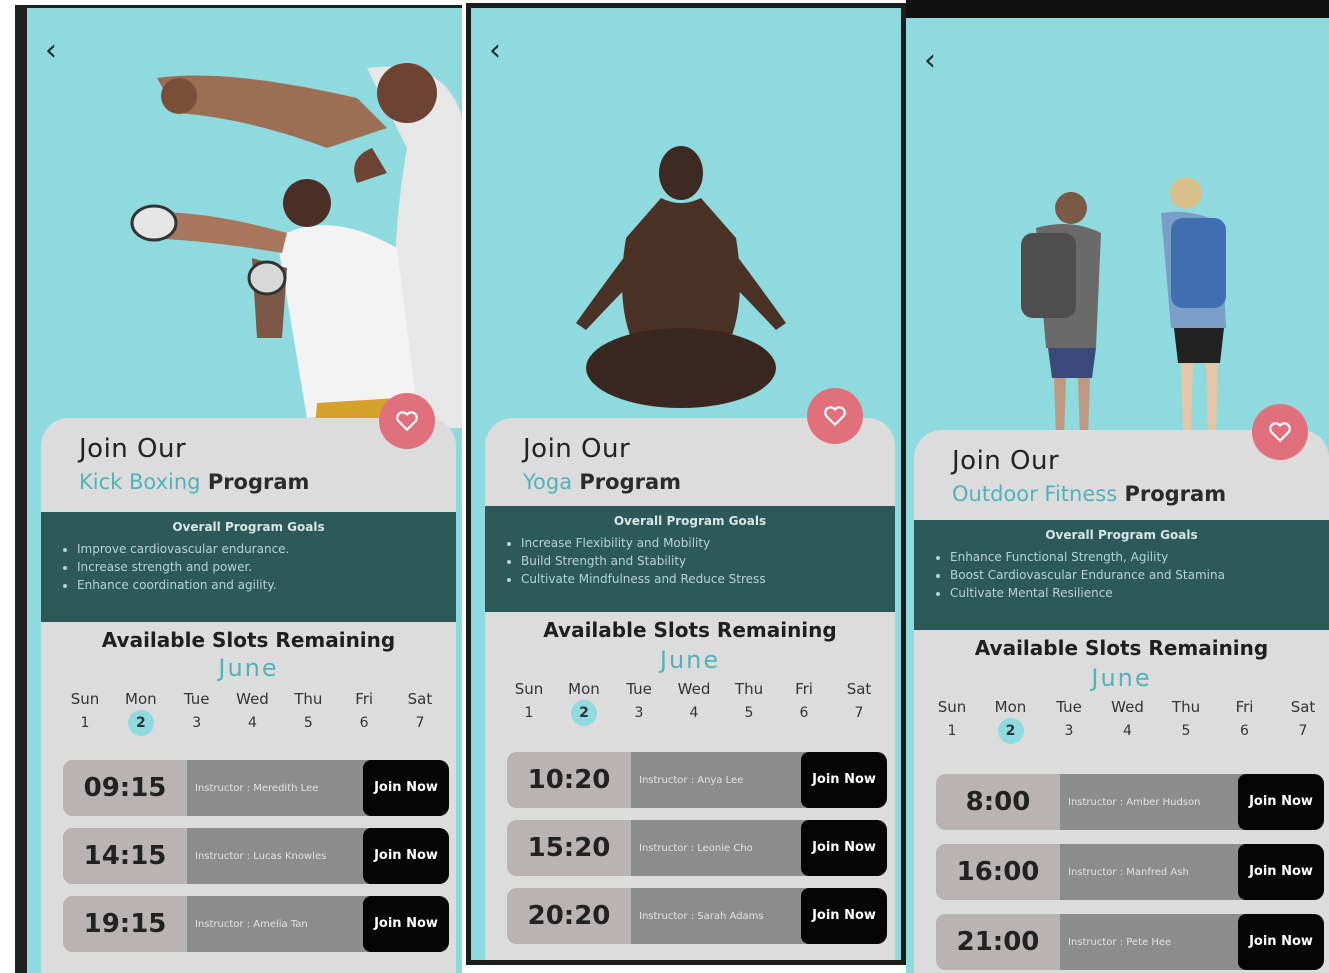  I want to click on program-name: Yoga, so click(548, 482).